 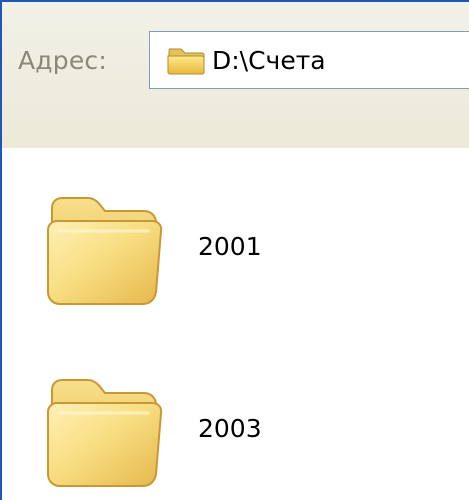 What do you see at coordinates (230, 246) in the screenshot?
I see `folder-label-2001: 2001` at bounding box center [230, 246].